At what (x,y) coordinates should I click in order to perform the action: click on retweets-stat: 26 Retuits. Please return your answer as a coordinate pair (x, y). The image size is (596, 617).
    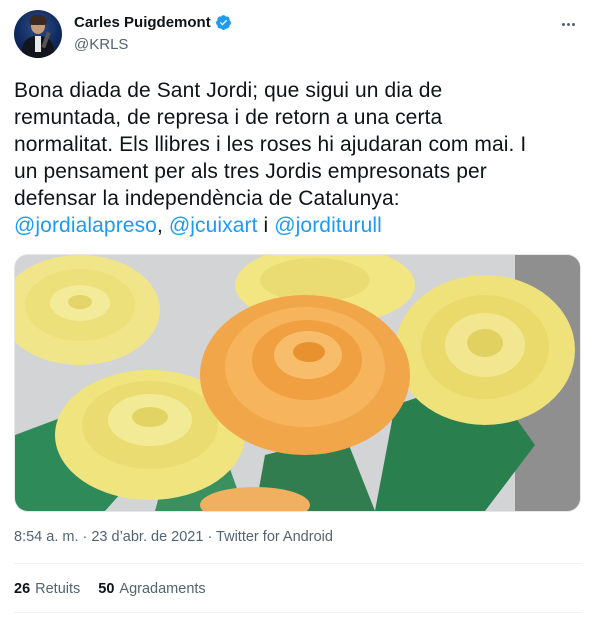
    Looking at the image, I should click on (47, 589).